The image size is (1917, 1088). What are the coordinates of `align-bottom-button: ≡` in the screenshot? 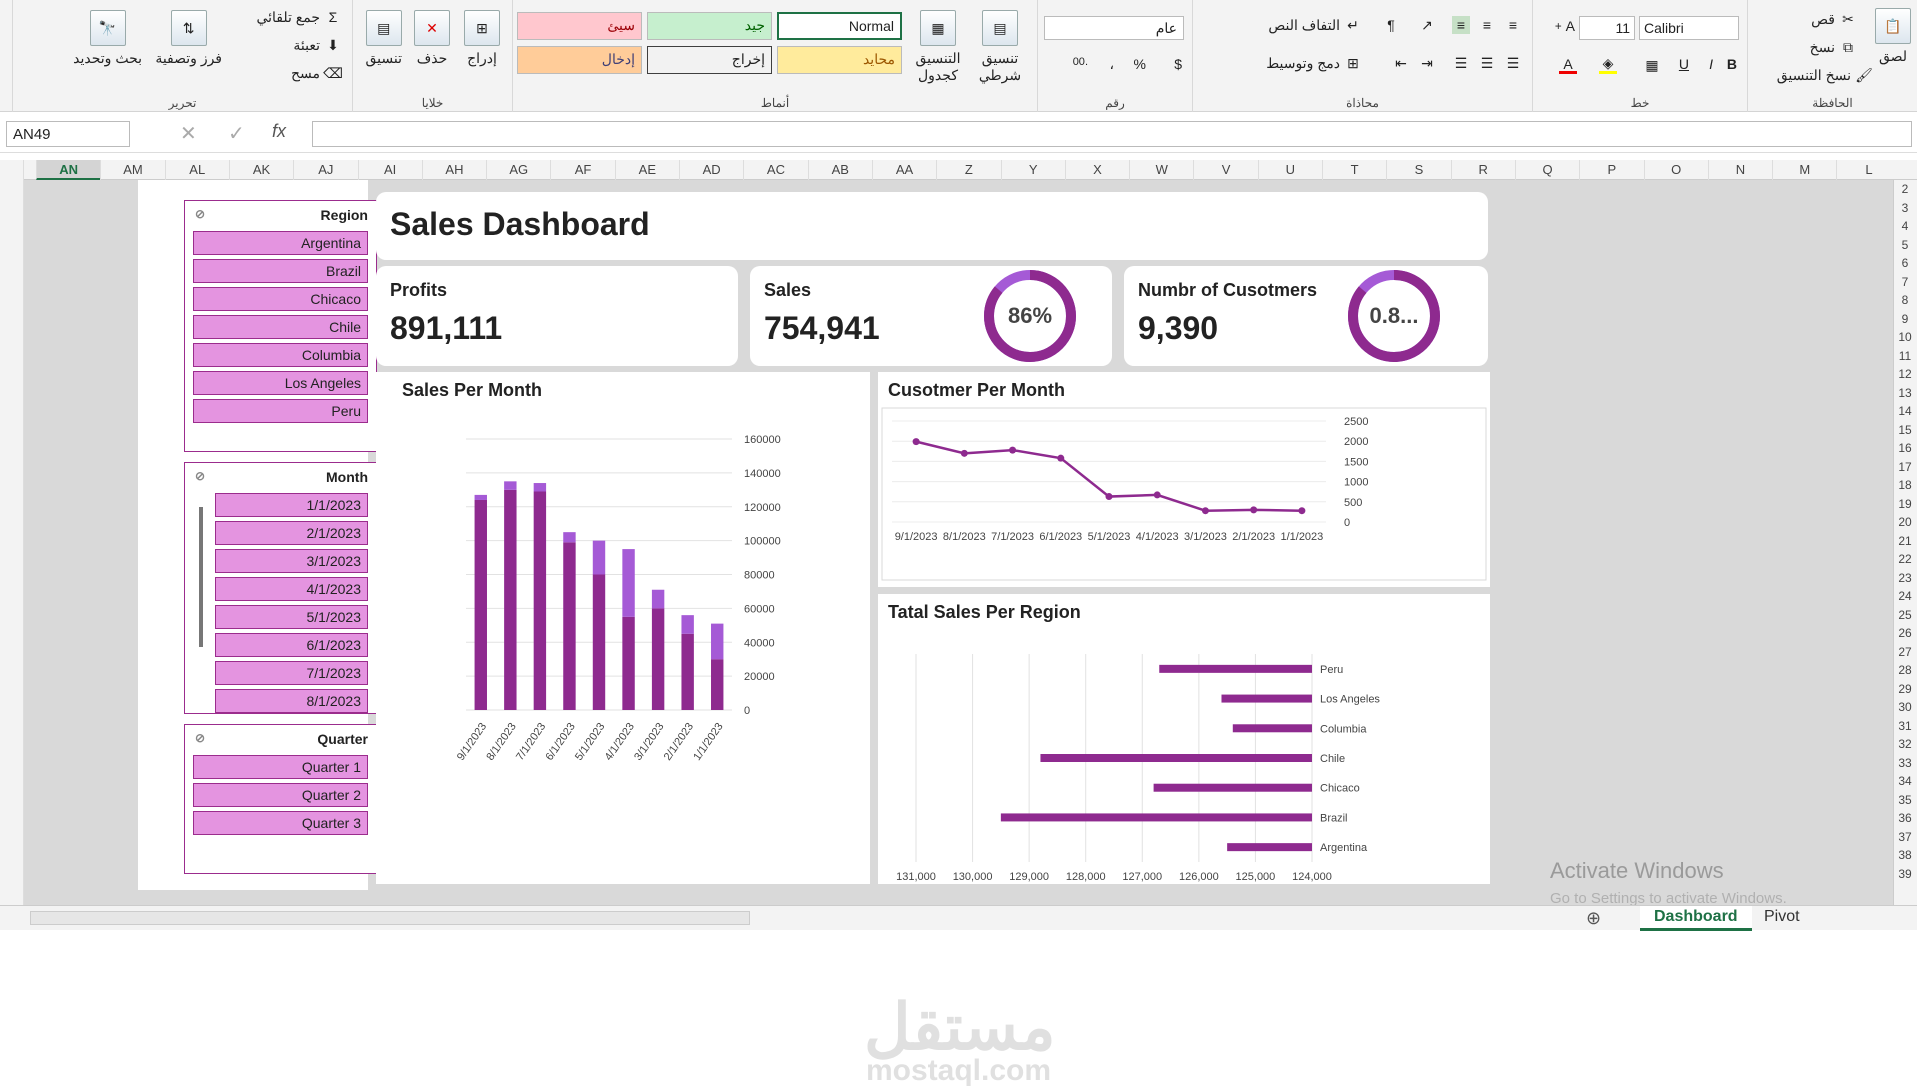 It's located at (1461, 25).